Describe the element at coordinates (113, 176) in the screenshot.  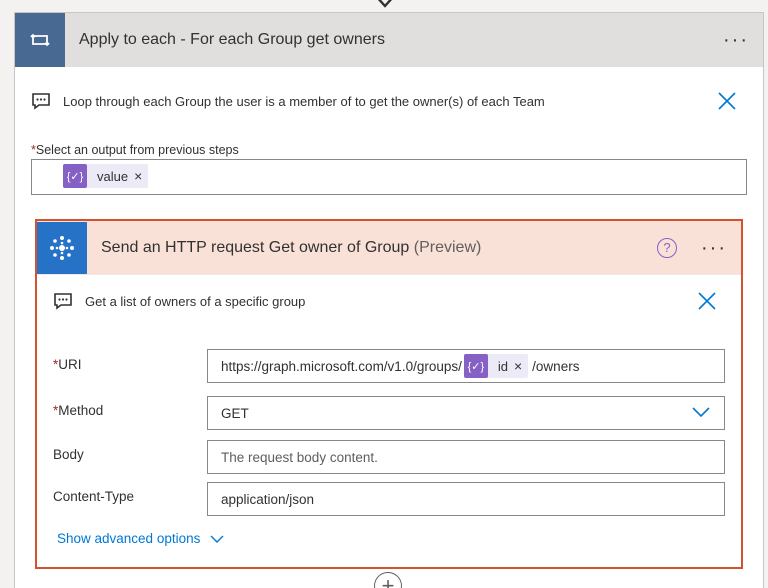
I see `value-token-label: value` at that location.